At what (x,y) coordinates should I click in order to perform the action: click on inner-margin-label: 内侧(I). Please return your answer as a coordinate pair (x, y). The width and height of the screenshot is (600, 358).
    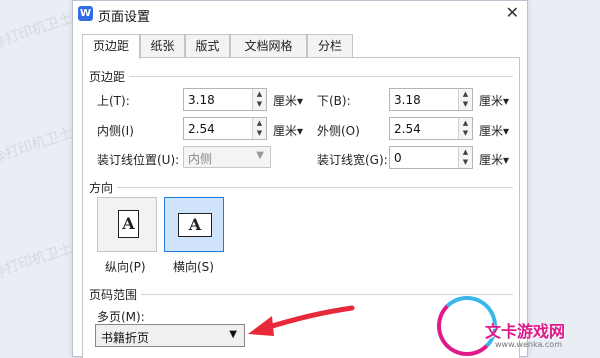
    Looking at the image, I should click on (115, 131).